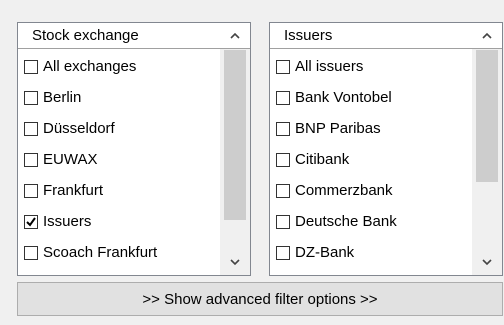 Image resolution: width=504 pixels, height=325 pixels. I want to click on list-item: Citibank, so click(373, 159).